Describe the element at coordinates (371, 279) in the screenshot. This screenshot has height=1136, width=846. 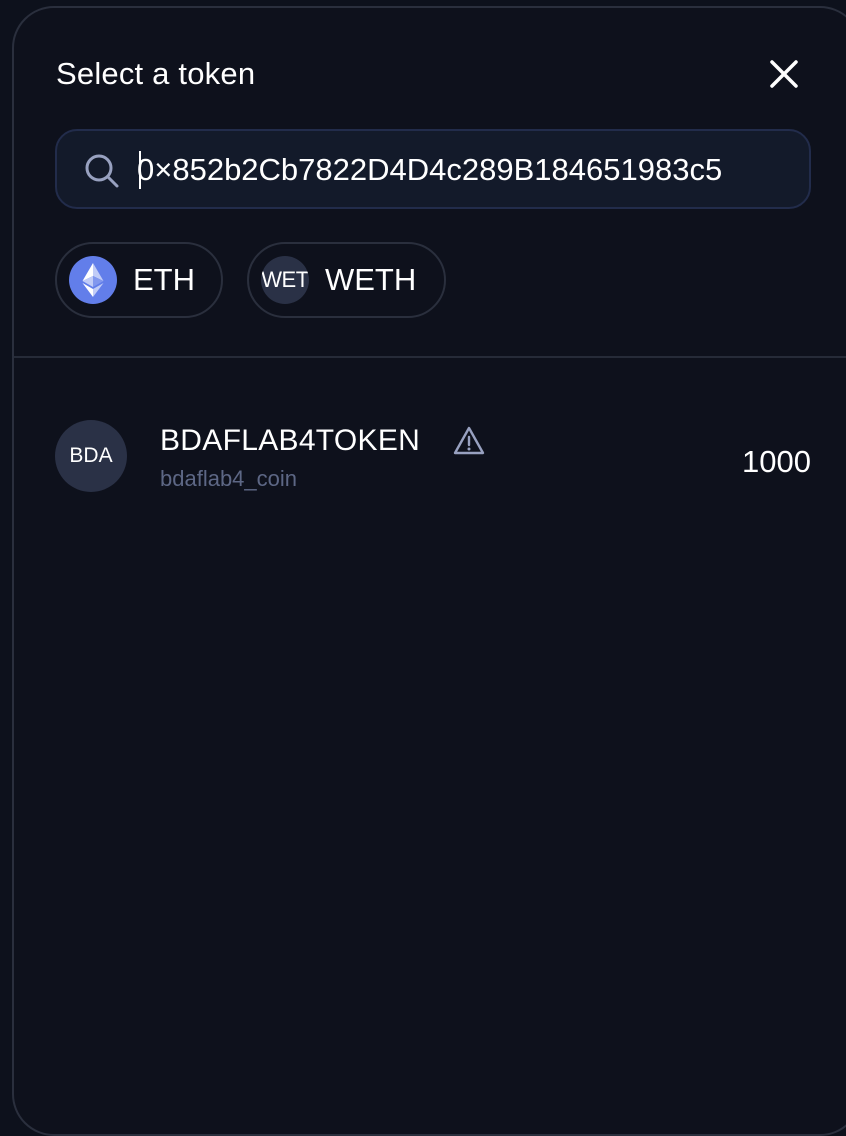
I see `chip-label: WETH` at that location.